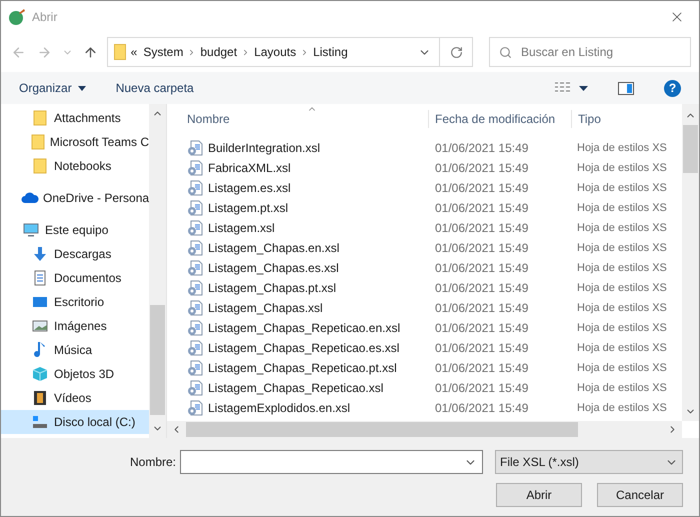  What do you see at coordinates (672, 88) in the screenshot?
I see `help-button: ?` at bounding box center [672, 88].